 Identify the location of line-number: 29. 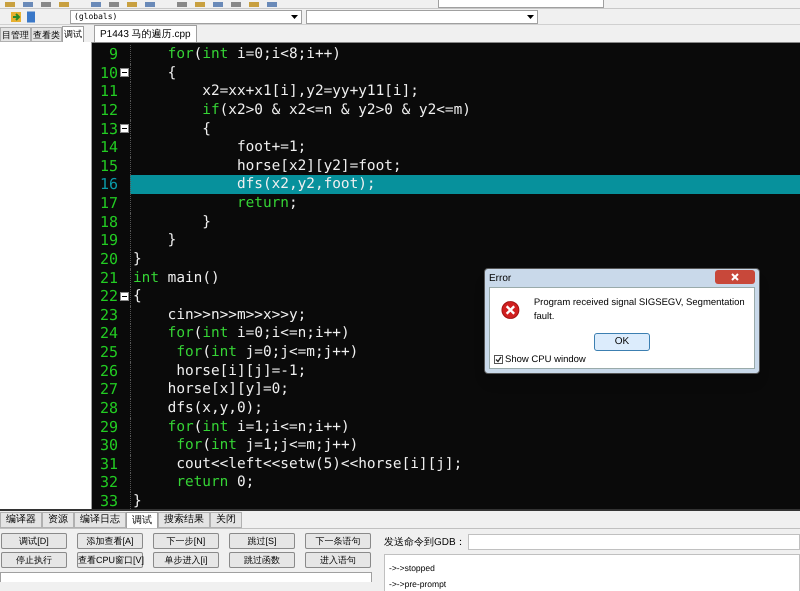
(108, 427).